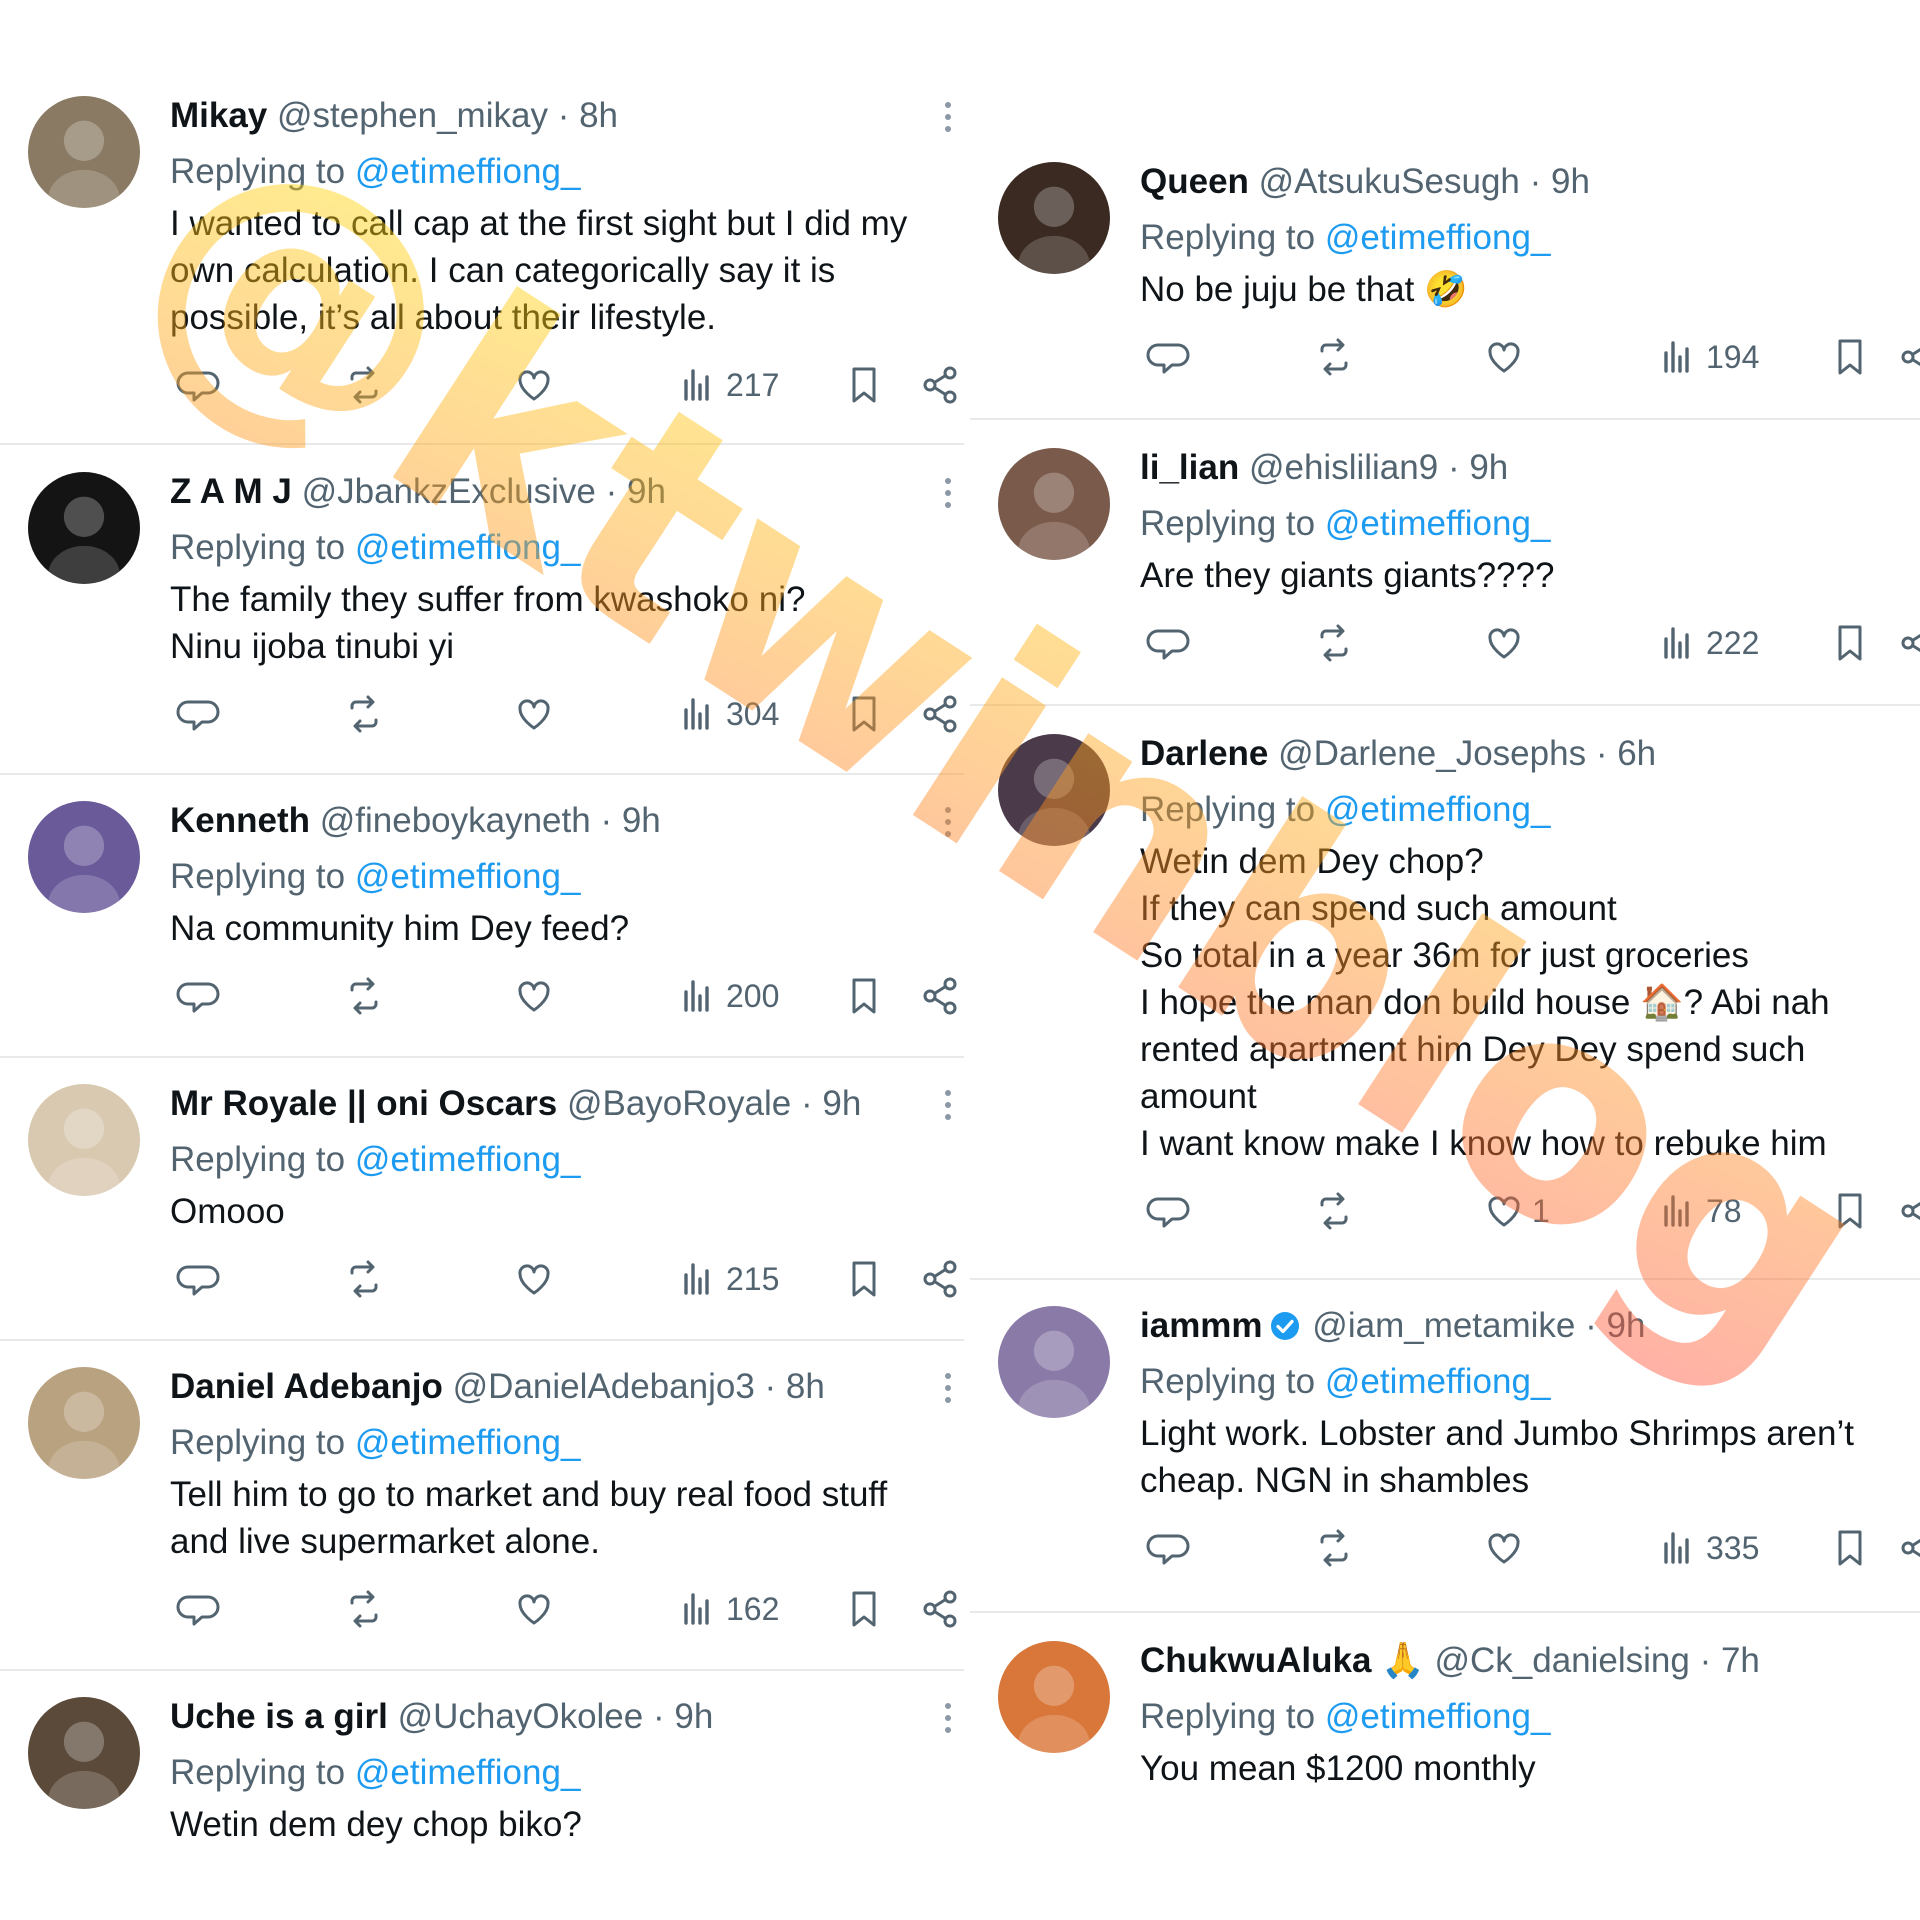 This screenshot has height=1920, width=1920. I want to click on display-name: Queen, so click(1194, 181).